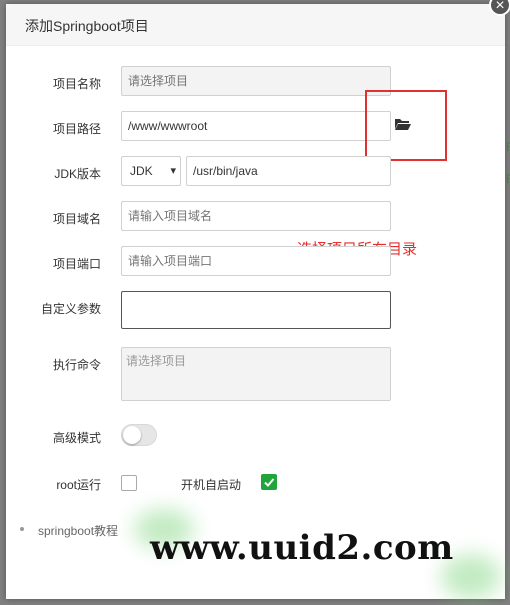 The height and width of the screenshot is (605, 510). What do you see at coordinates (76, 264) in the screenshot?
I see `project-port-label: 项目端口` at bounding box center [76, 264].